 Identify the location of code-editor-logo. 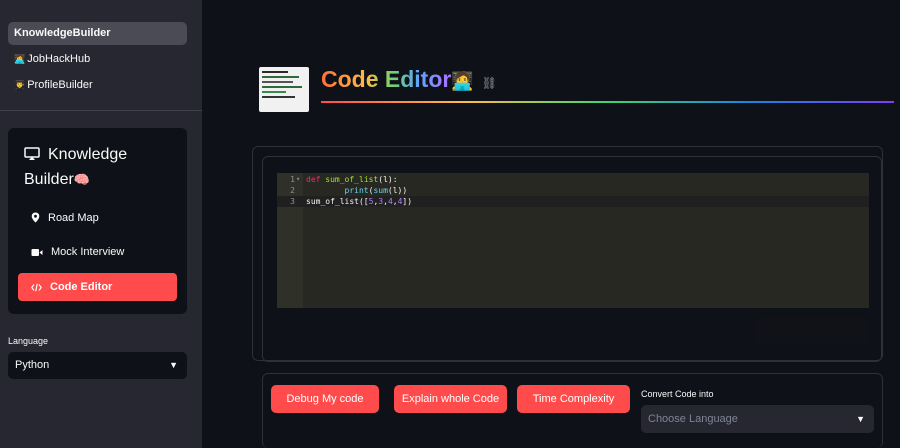
(284, 89).